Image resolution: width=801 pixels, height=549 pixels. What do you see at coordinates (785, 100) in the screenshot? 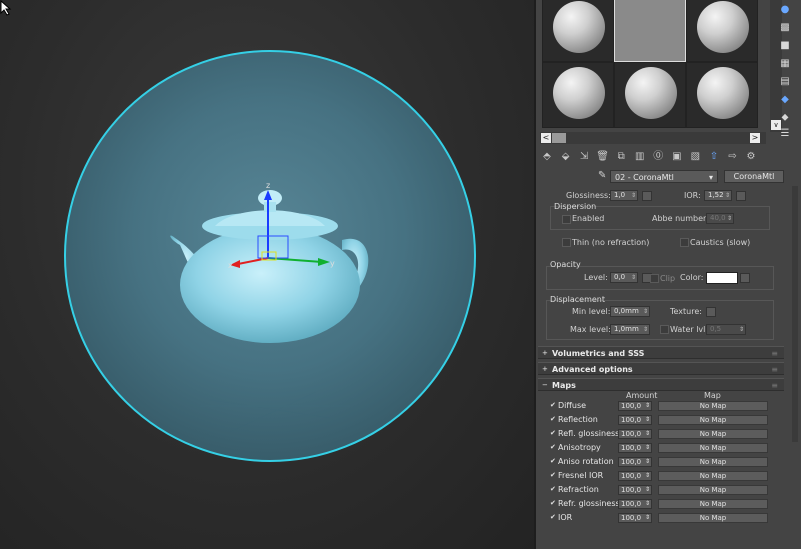
I see `options-icon: ◆` at bounding box center [785, 100].